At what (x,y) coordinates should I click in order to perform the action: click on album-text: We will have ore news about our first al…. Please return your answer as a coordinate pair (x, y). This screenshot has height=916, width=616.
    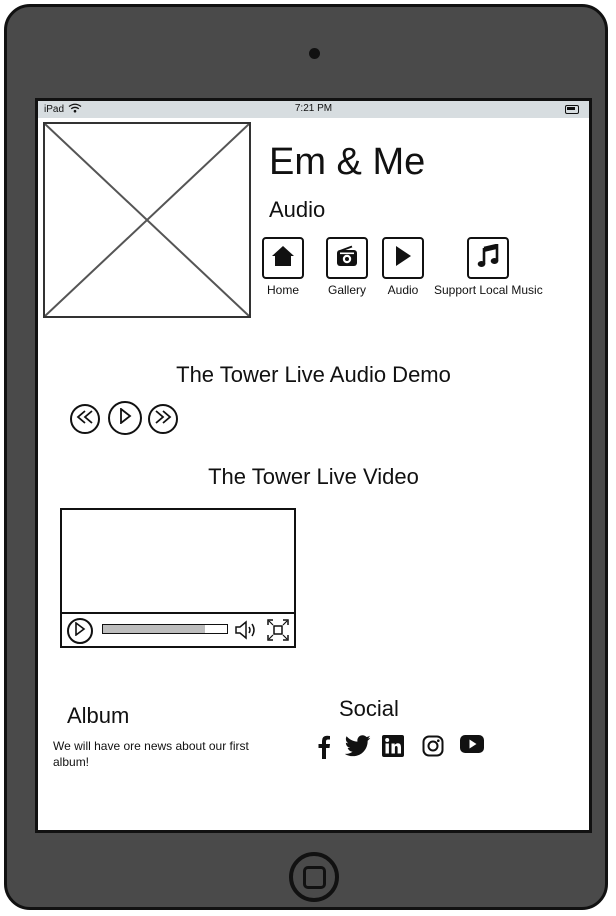
    Looking at the image, I should click on (151, 754).